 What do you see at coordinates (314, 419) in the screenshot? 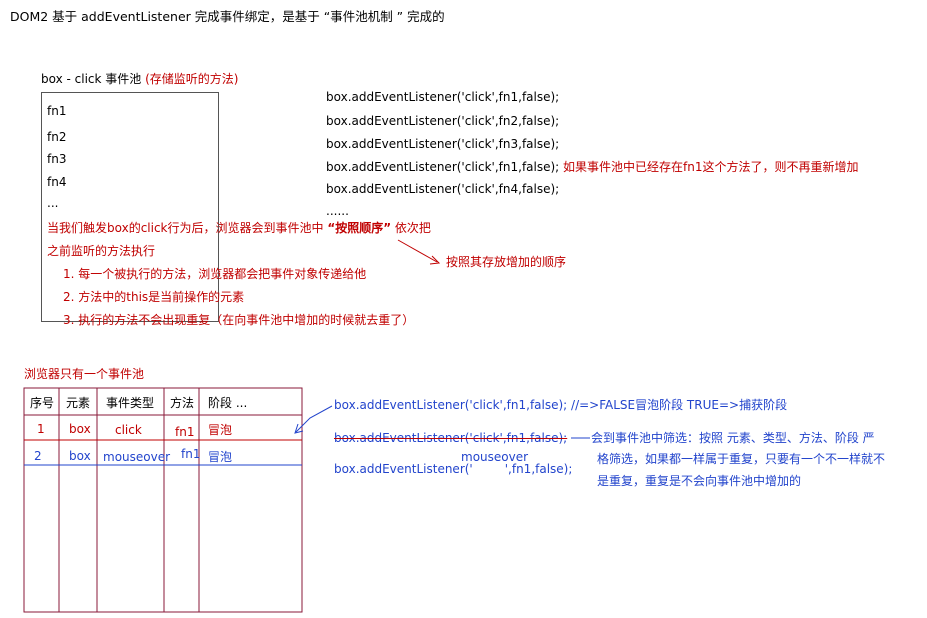
I see `blue-arrow-line` at bounding box center [314, 419].